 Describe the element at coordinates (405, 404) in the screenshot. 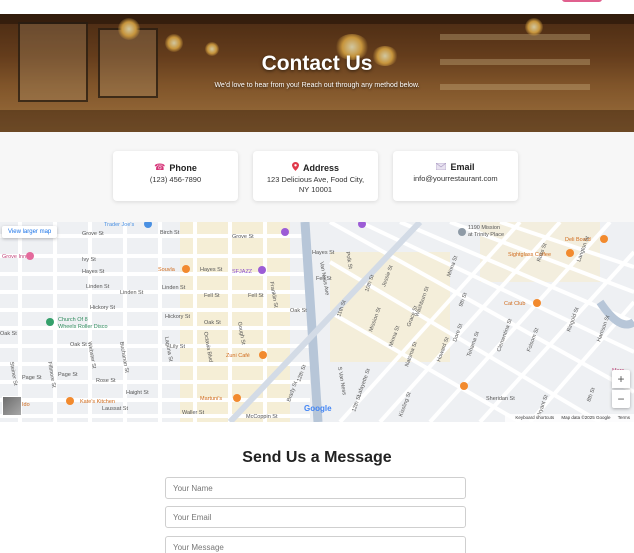

I see `svg-text: Kissling St` at that location.